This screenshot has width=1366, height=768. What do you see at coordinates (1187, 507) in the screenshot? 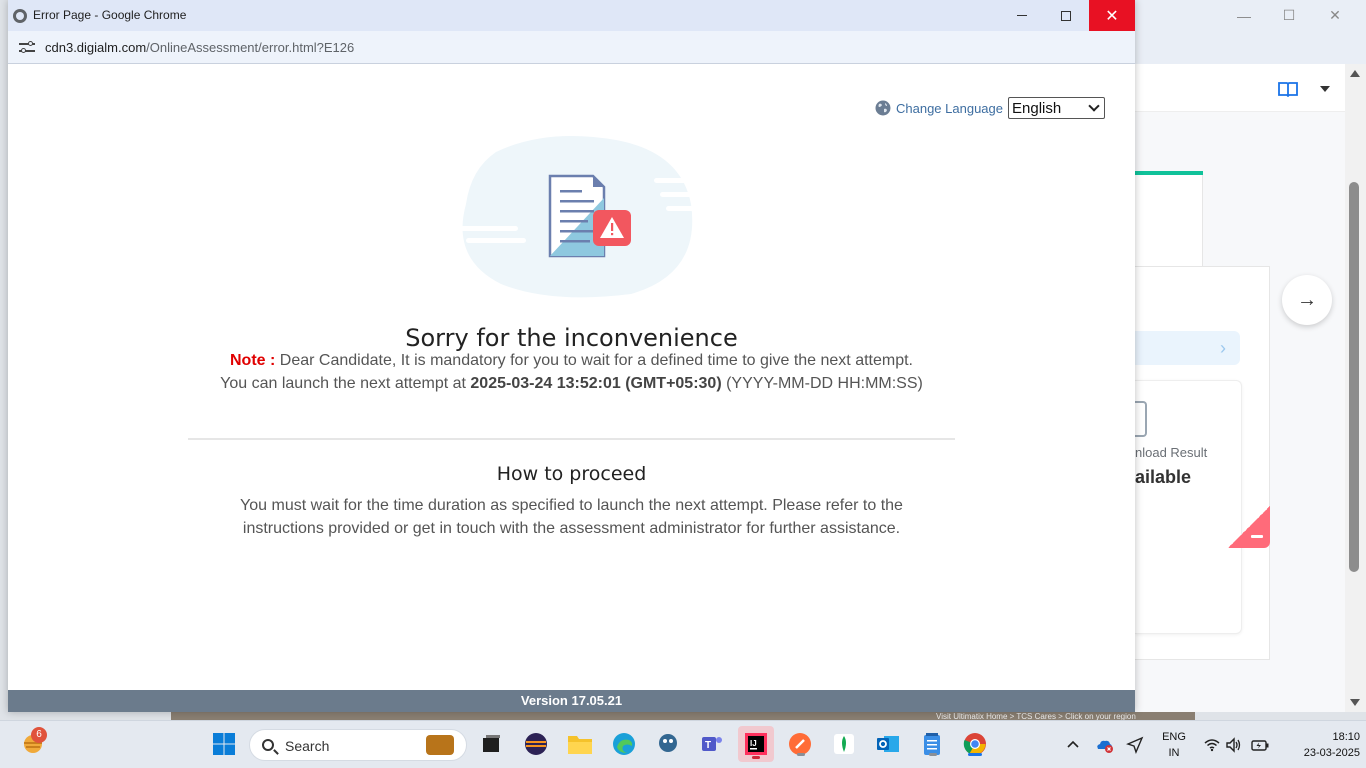
I see `download-result-card: nload Result ailable` at bounding box center [1187, 507].